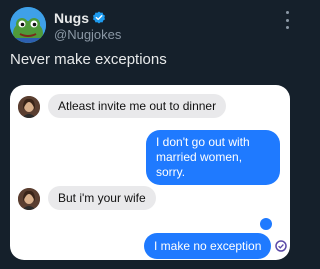  I want to click on more-options-icon, so click(287, 20).